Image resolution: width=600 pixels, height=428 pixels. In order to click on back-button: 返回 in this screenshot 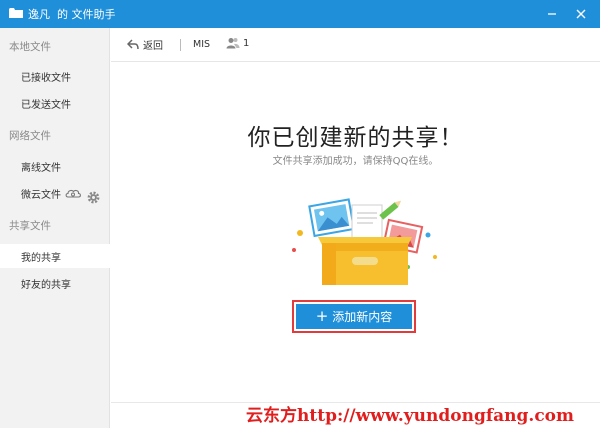, I will do `click(145, 44)`.